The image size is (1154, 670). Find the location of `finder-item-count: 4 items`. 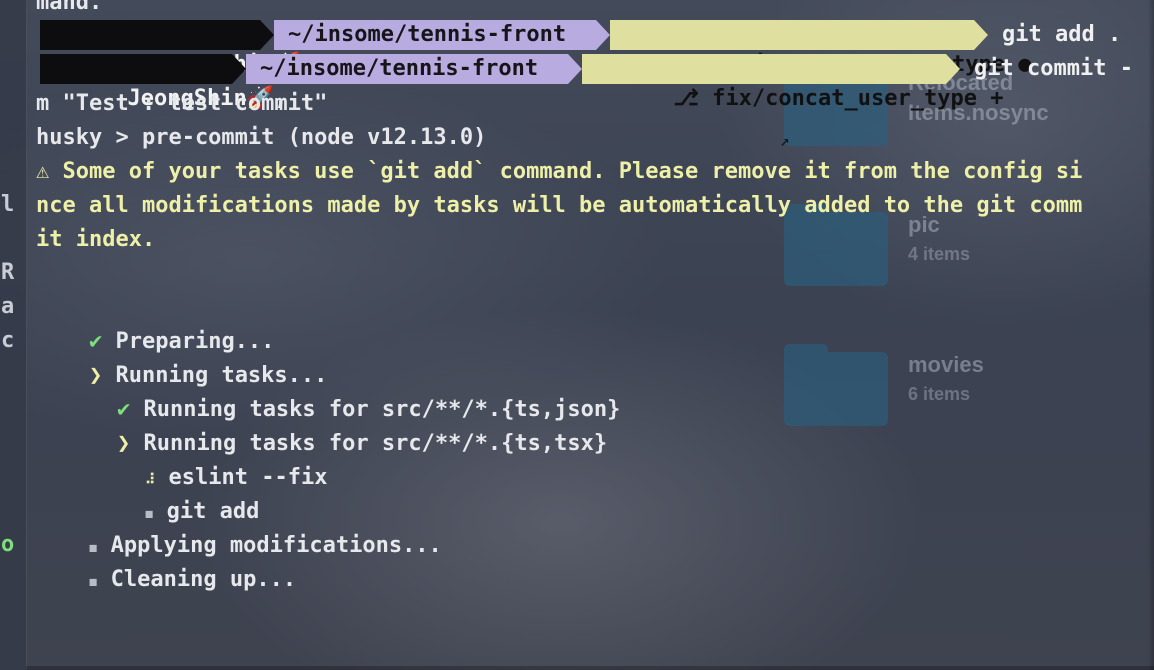

finder-item-count: 4 items is located at coordinates (939, 254).